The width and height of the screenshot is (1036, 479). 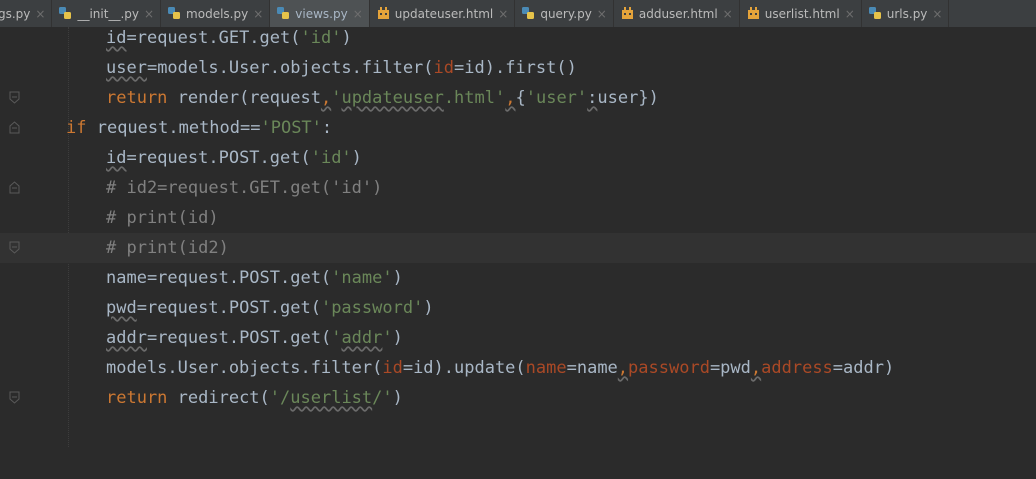 What do you see at coordinates (474, 98) in the screenshot?
I see `code-token: .html'` at bounding box center [474, 98].